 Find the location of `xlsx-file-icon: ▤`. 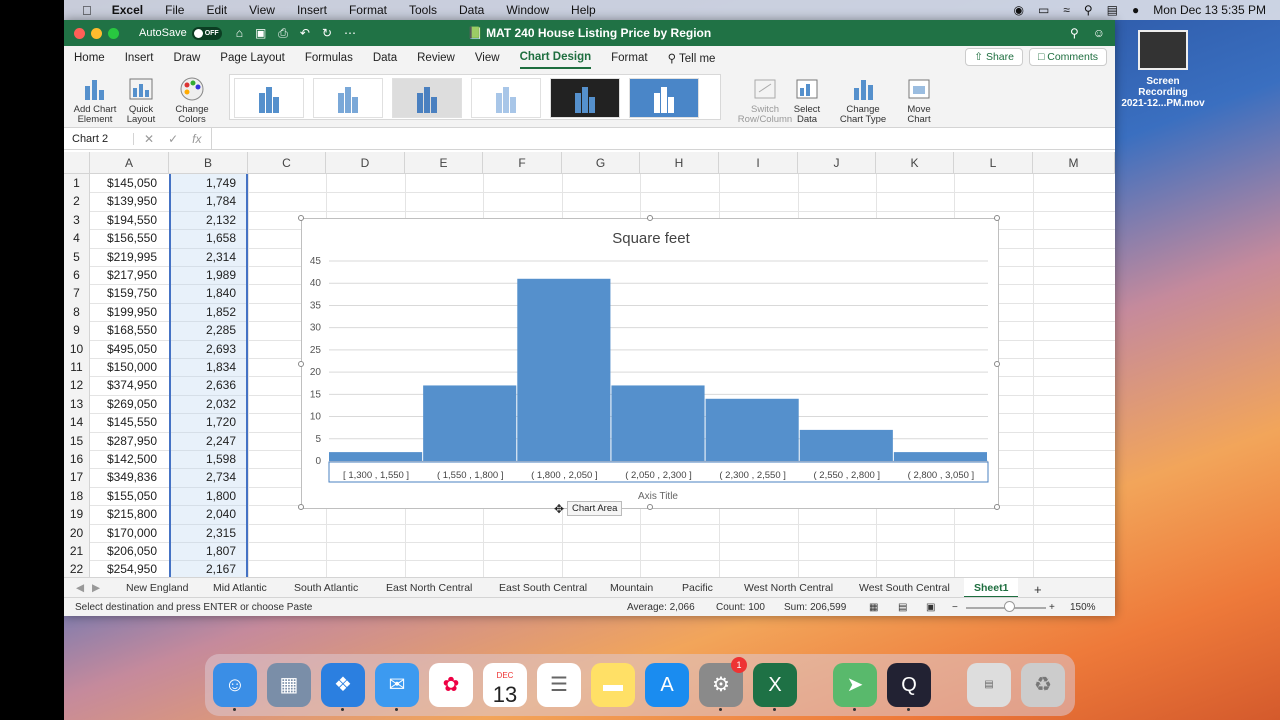

xlsx-file-icon: ▤ is located at coordinates (989, 685).